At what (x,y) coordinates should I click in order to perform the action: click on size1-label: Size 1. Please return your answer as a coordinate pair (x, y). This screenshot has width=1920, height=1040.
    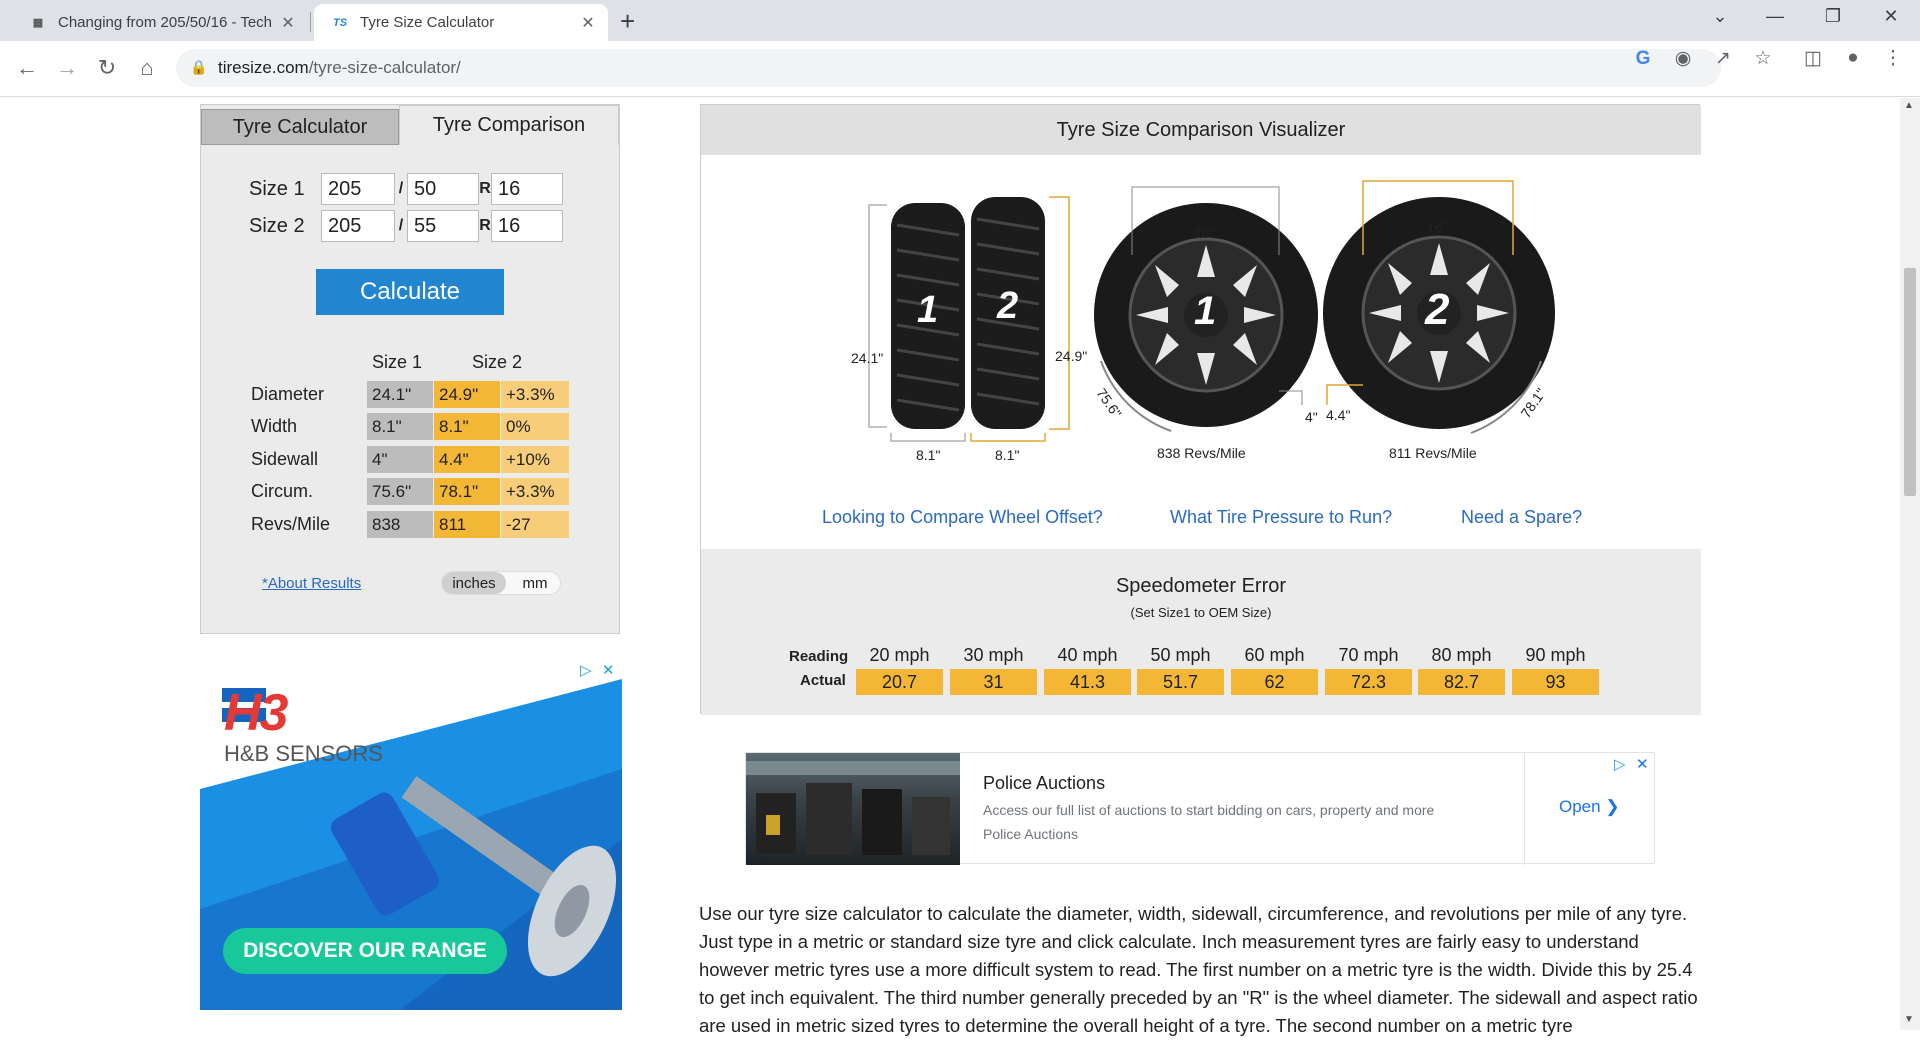
    Looking at the image, I should click on (277, 188).